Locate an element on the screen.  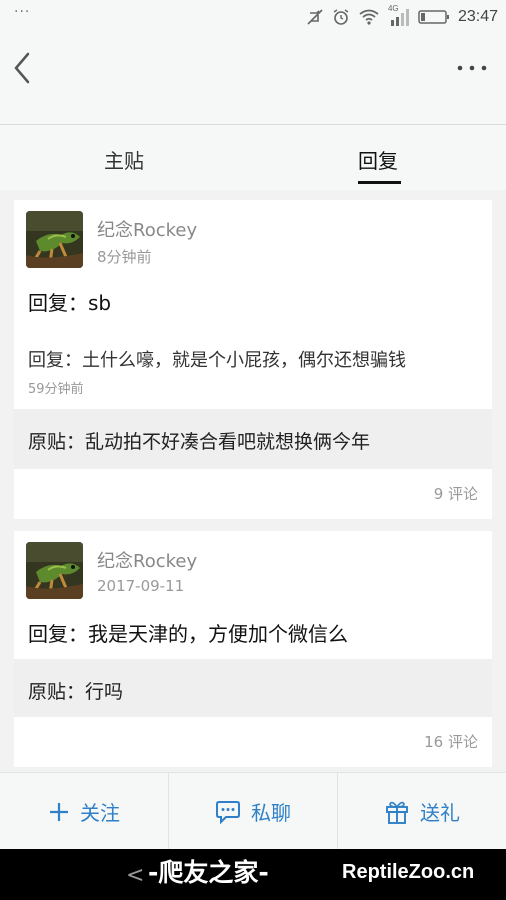
card-footer: 9 评论 is located at coordinates (253, 494).